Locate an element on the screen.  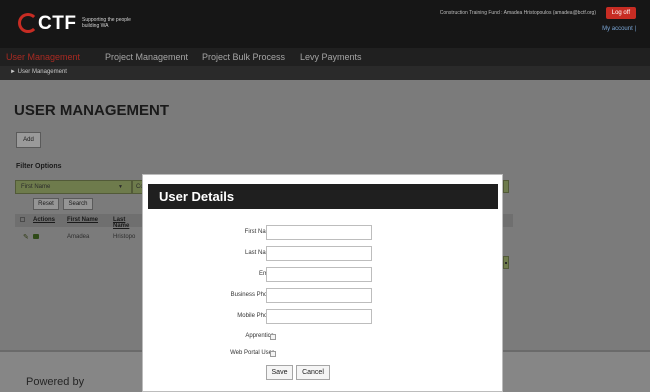
business-phone-input is located at coordinates (319, 295).